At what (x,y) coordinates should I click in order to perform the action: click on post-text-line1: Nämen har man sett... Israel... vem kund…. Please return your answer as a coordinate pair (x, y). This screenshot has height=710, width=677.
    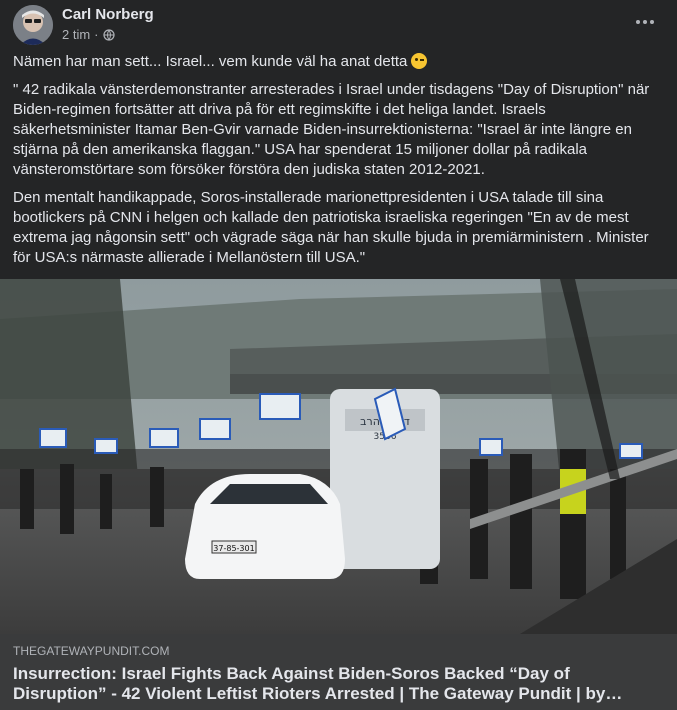
    Looking at the image, I should click on (338, 62).